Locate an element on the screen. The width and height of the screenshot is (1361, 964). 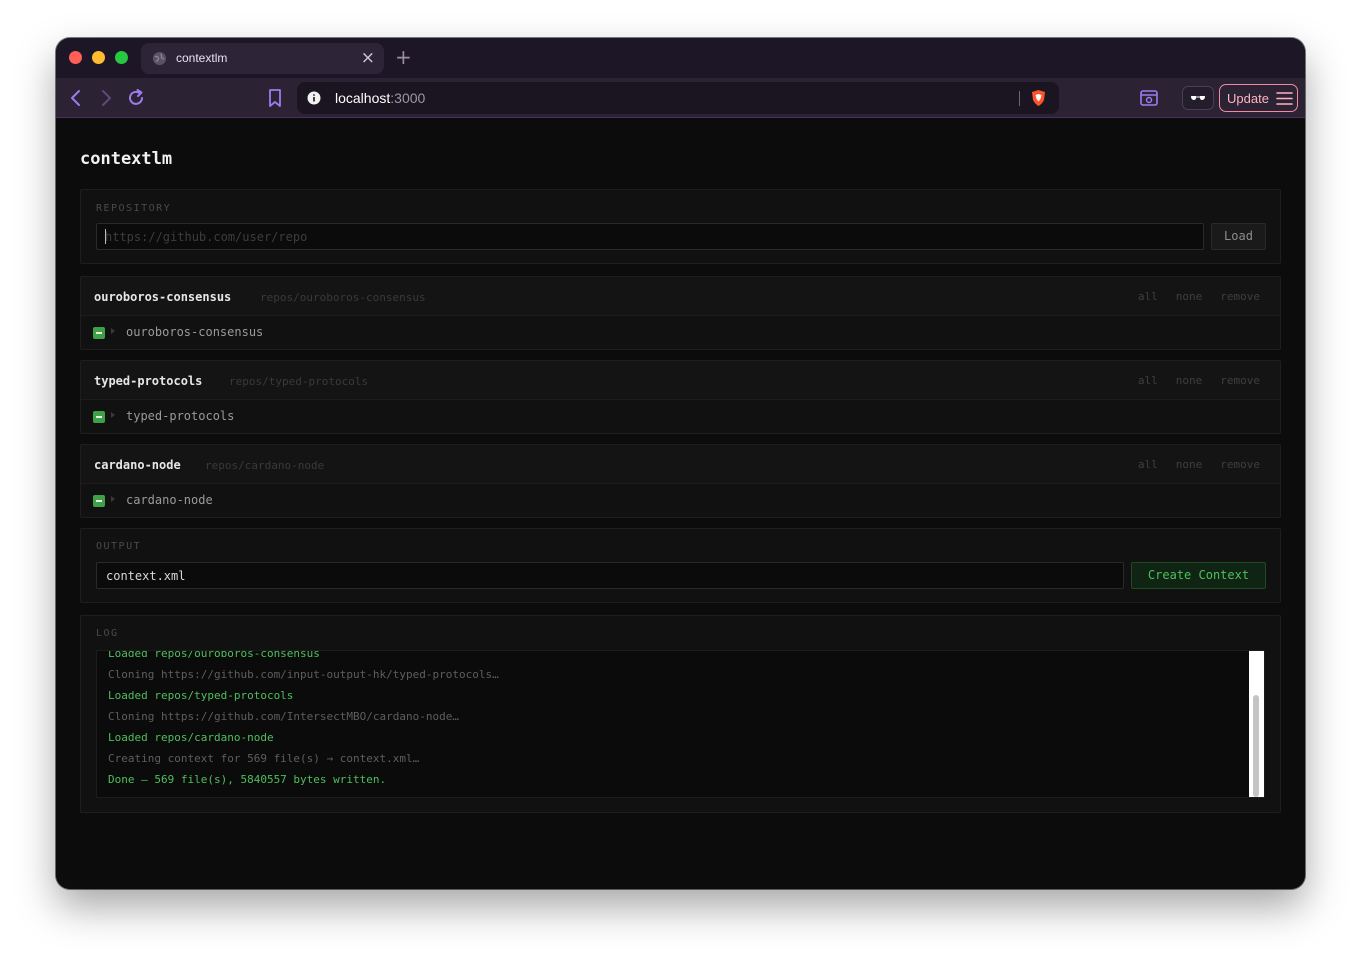
address-bar-divider is located at coordinates (1019, 98).